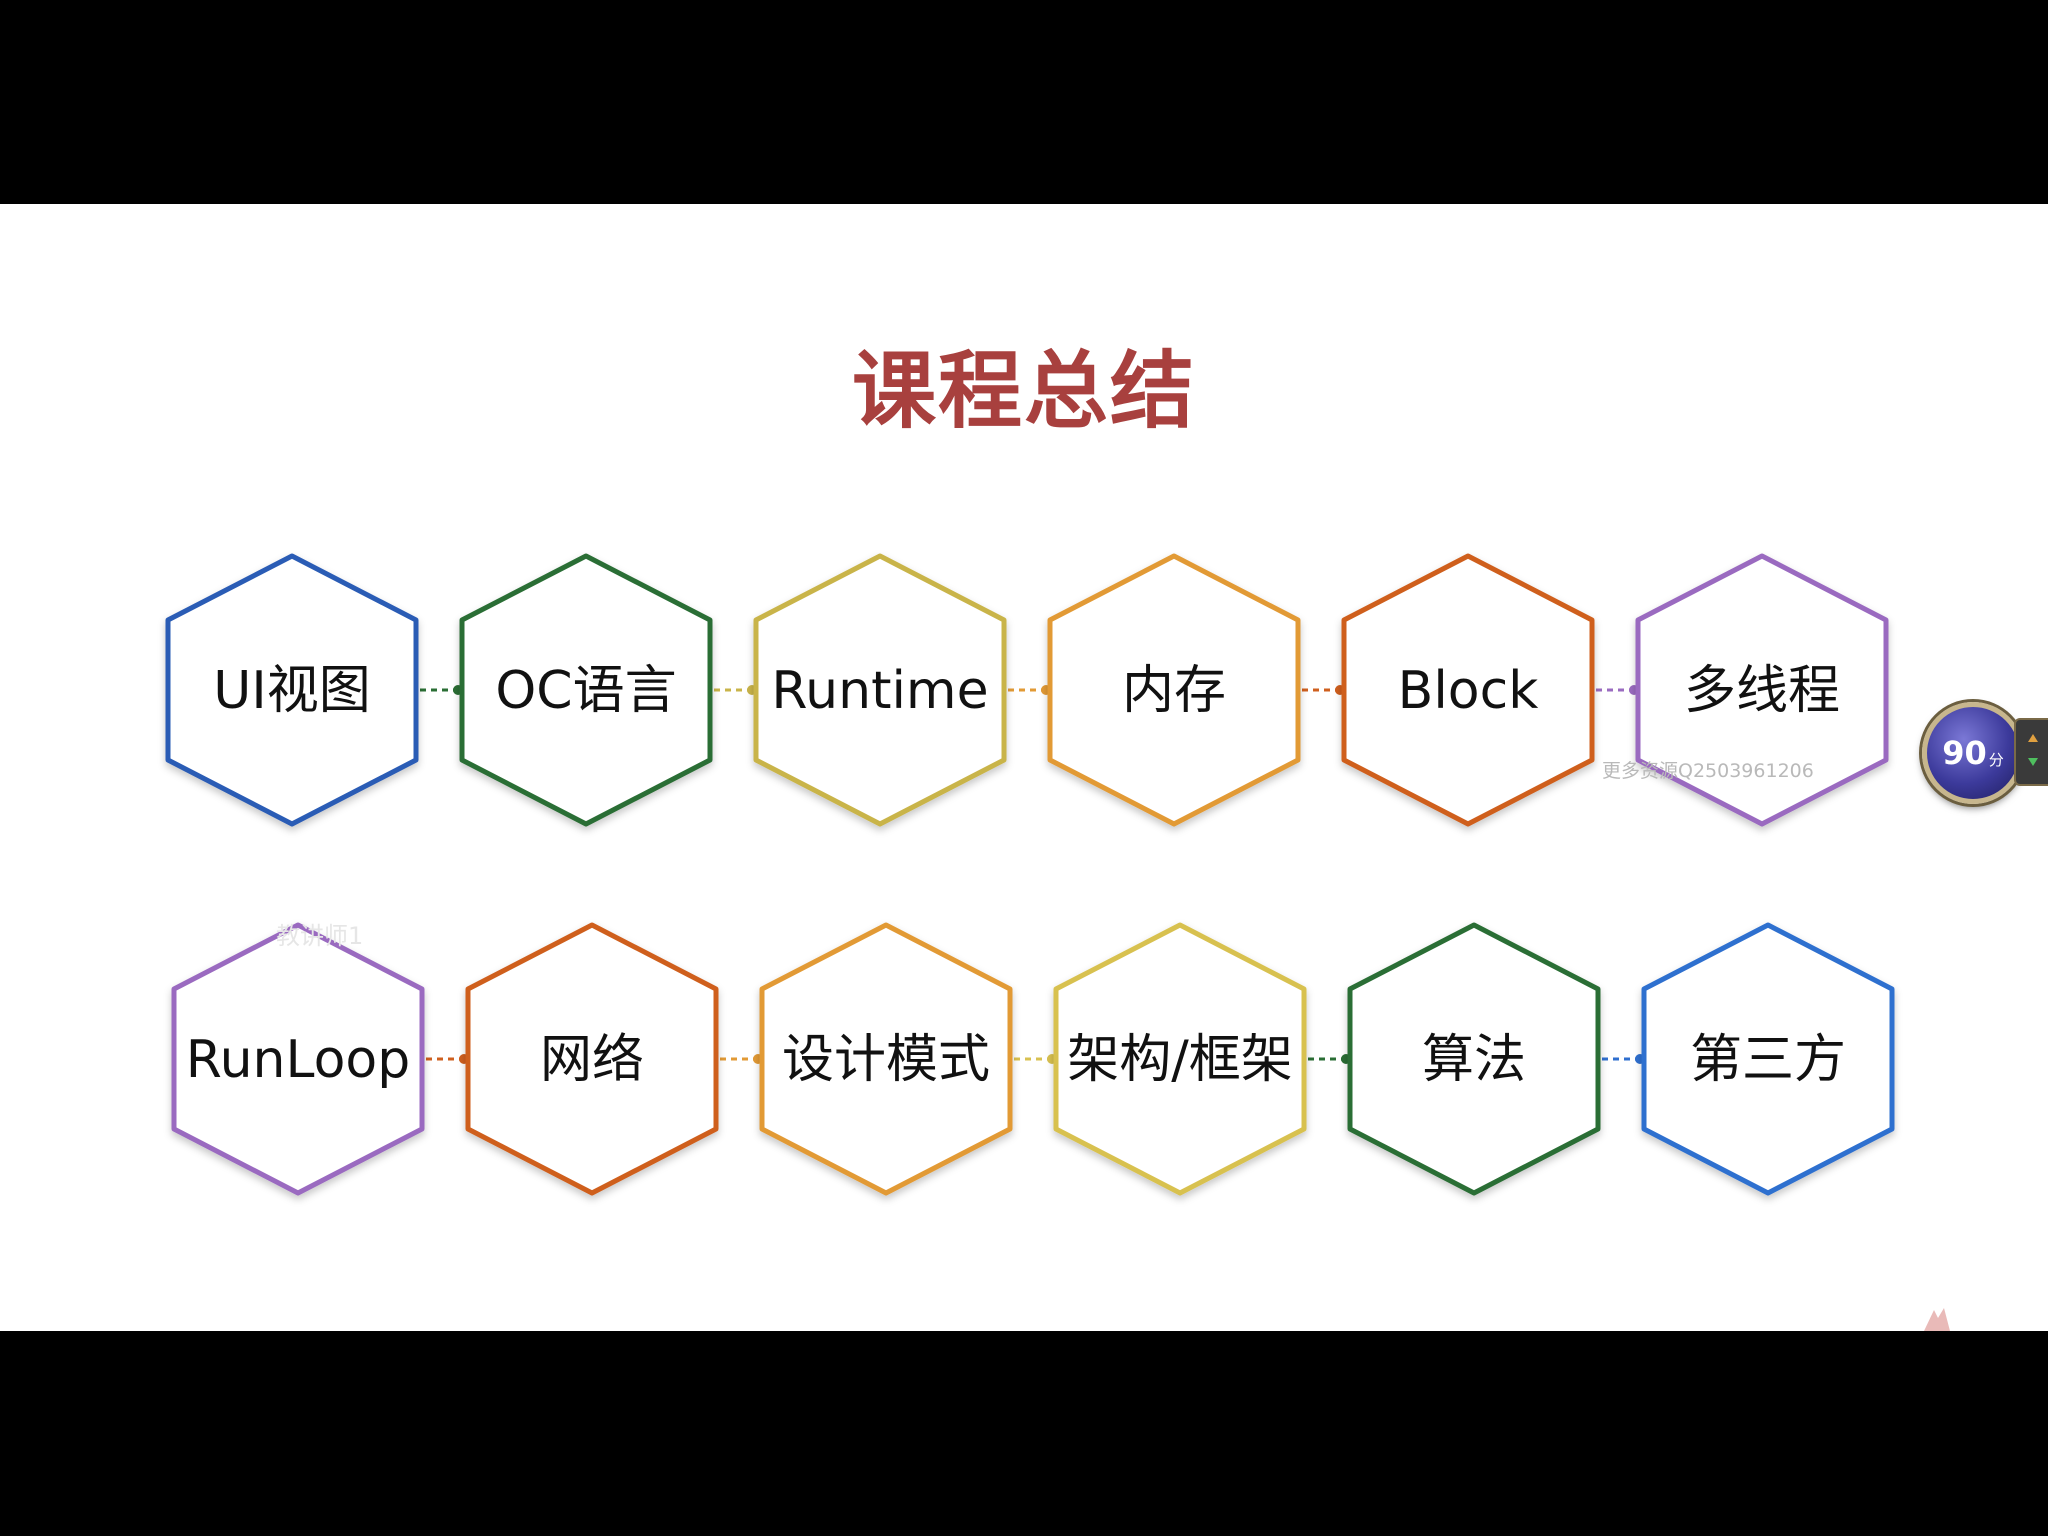 Image resolution: width=2048 pixels, height=1536 pixels. I want to click on hex-label: 算法, so click(1474, 1060).